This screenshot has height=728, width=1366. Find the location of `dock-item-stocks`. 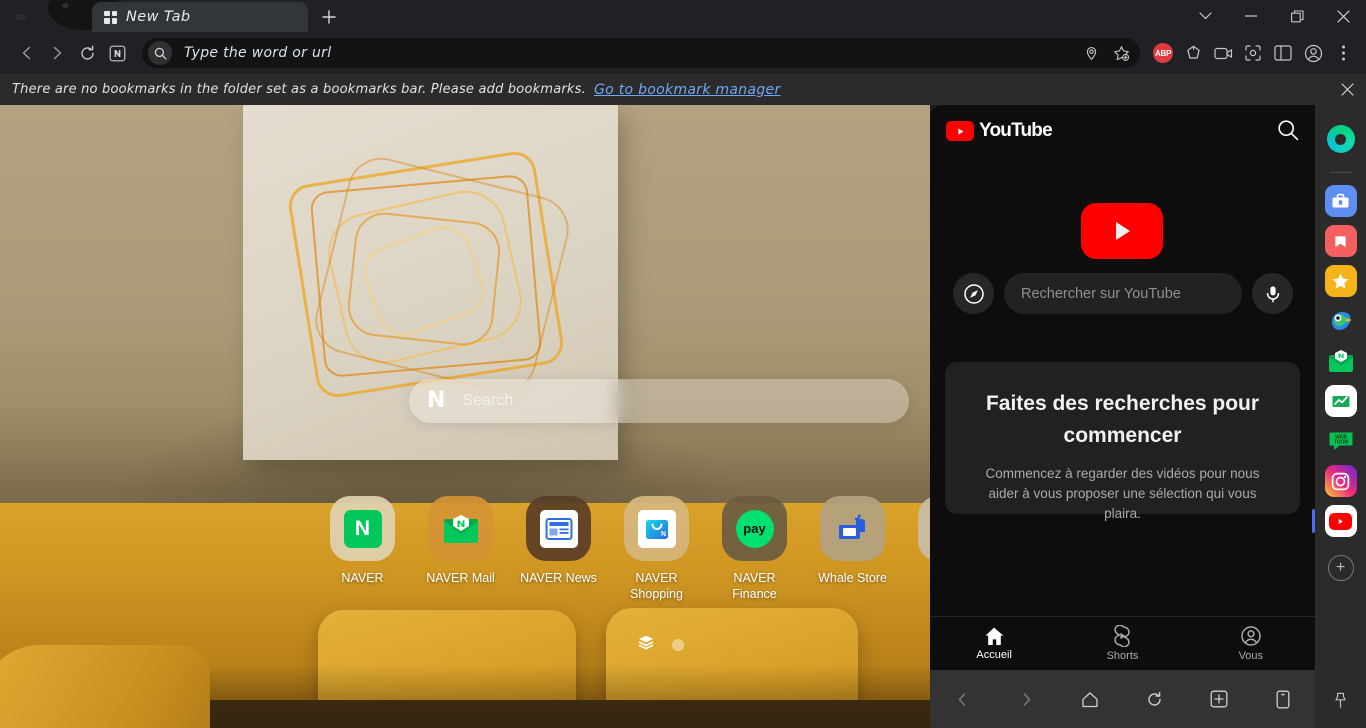

dock-item-stocks is located at coordinates (1340, 401).